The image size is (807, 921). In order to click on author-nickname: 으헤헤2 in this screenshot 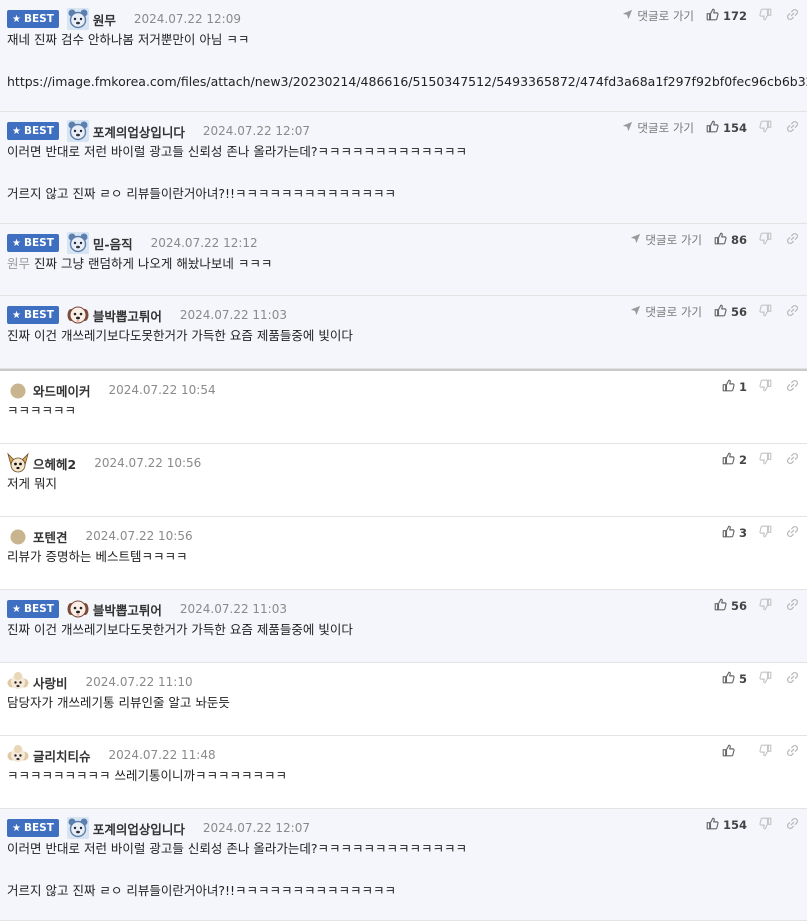, I will do `click(54, 463)`.